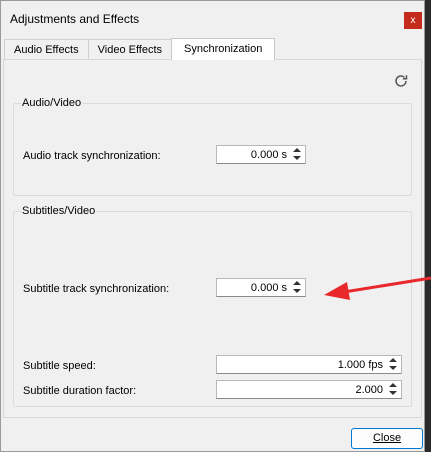  I want to click on subtitle-sync-spinbox: 0.000 s, so click(261, 287).